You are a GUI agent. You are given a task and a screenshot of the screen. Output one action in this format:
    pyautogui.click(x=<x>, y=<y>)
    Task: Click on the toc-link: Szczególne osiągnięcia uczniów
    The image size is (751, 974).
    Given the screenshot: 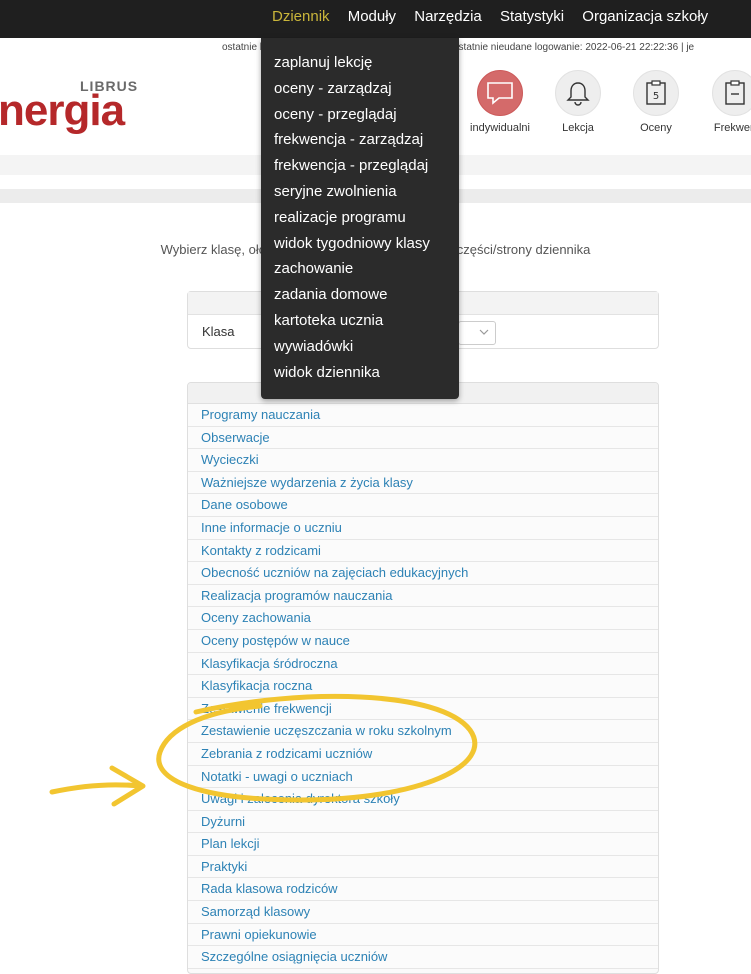 What is the action you would take?
    pyautogui.click(x=423, y=957)
    